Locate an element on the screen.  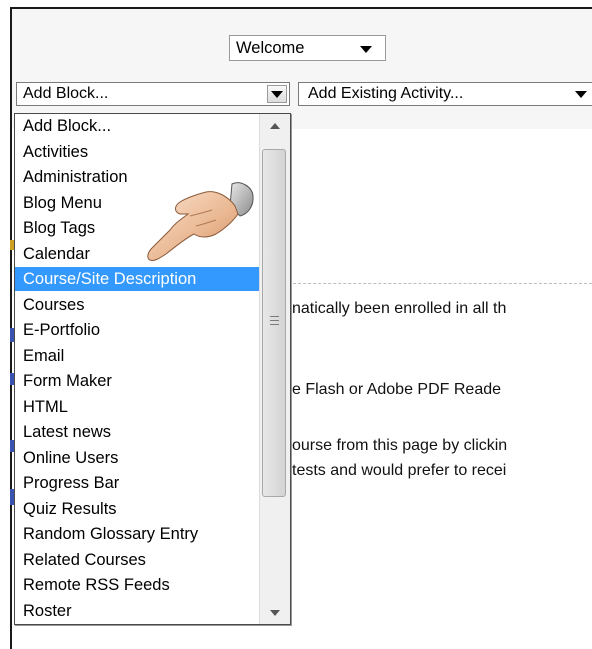
dropdown-option: Progress Bar is located at coordinates (137, 483).